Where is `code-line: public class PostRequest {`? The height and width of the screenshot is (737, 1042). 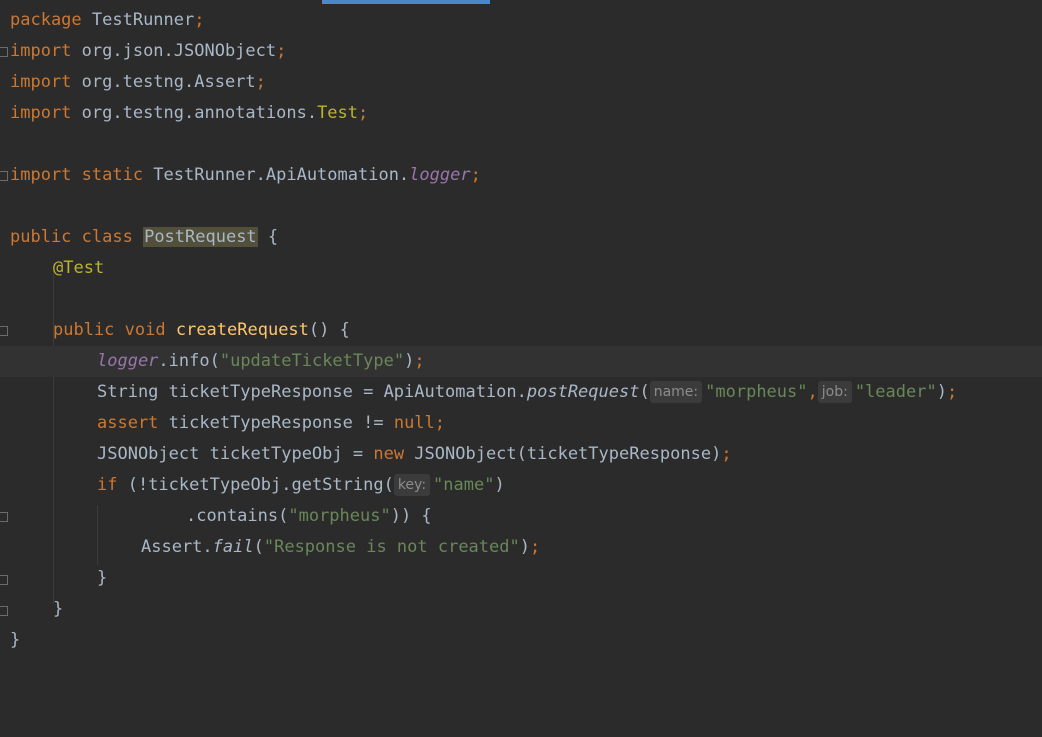
code-line: public class PostRequest { is located at coordinates (521, 237).